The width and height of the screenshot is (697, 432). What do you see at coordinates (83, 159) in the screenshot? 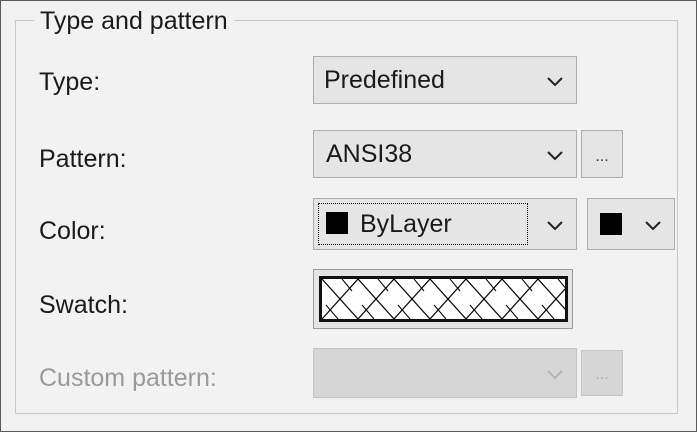
I see `pattern-label: Pattern:` at bounding box center [83, 159].